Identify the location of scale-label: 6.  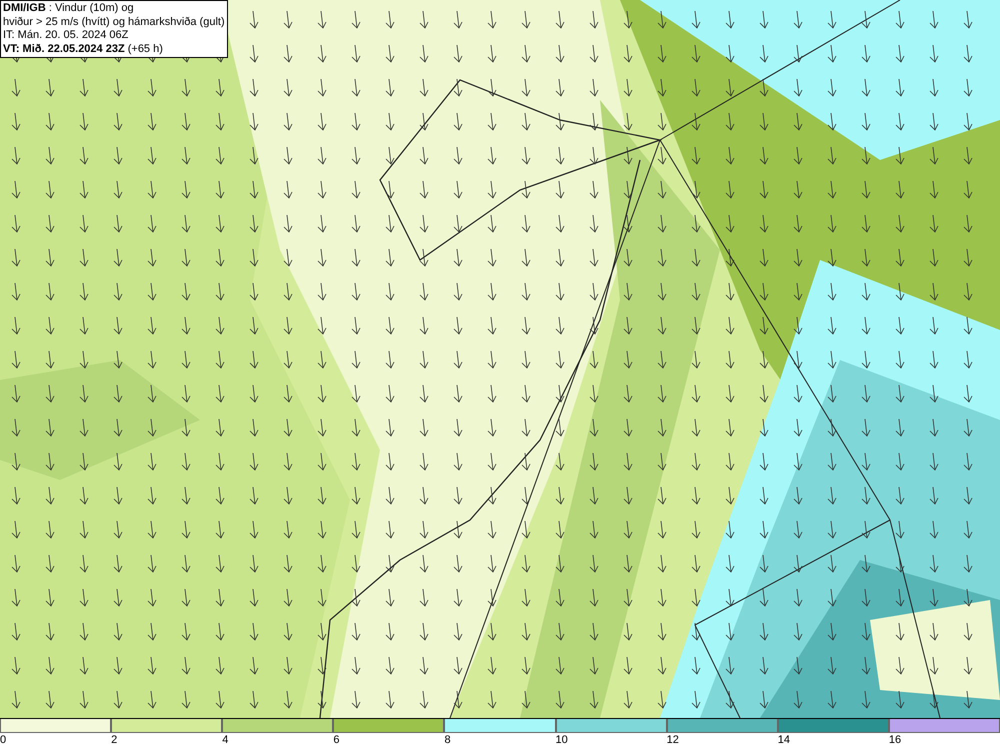
(336, 740).